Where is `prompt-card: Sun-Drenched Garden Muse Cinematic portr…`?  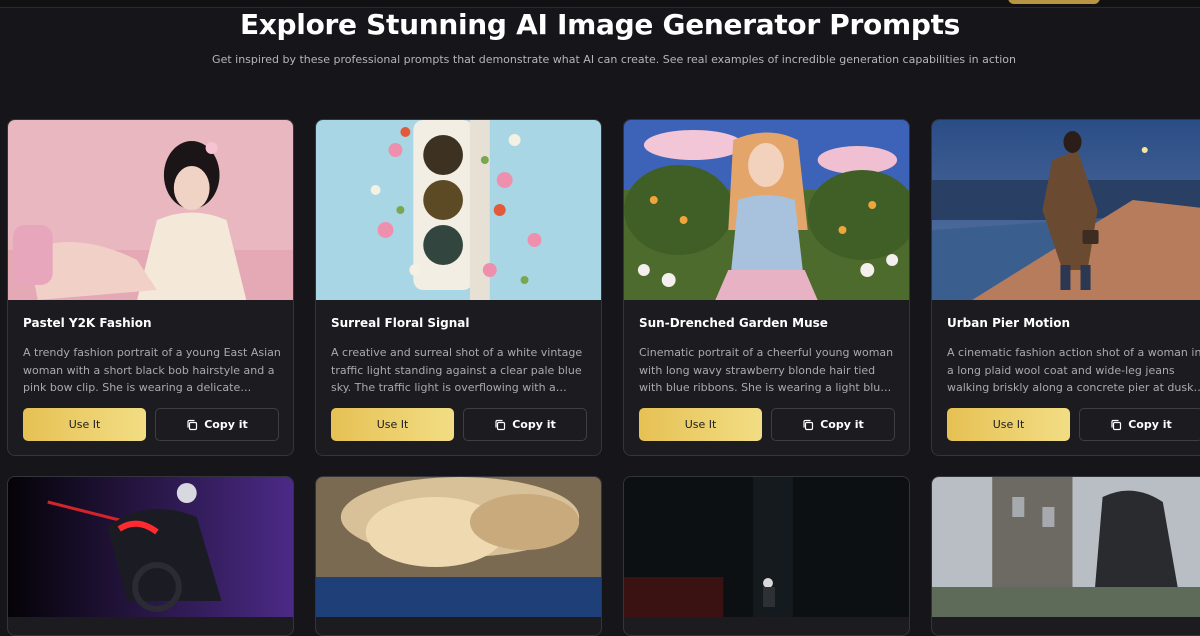
prompt-card: Sun-Drenched Garden Muse Cinematic portr… is located at coordinates (766, 287).